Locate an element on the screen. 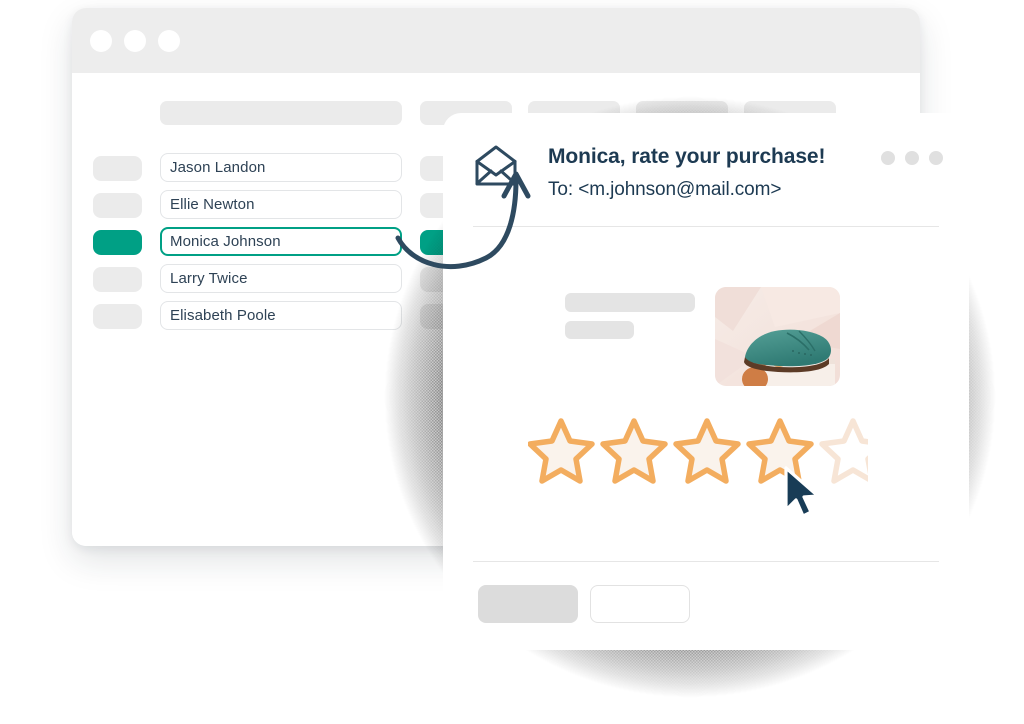 The width and height of the screenshot is (1024, 724). footer-divider is located at coordinates (706, 561).